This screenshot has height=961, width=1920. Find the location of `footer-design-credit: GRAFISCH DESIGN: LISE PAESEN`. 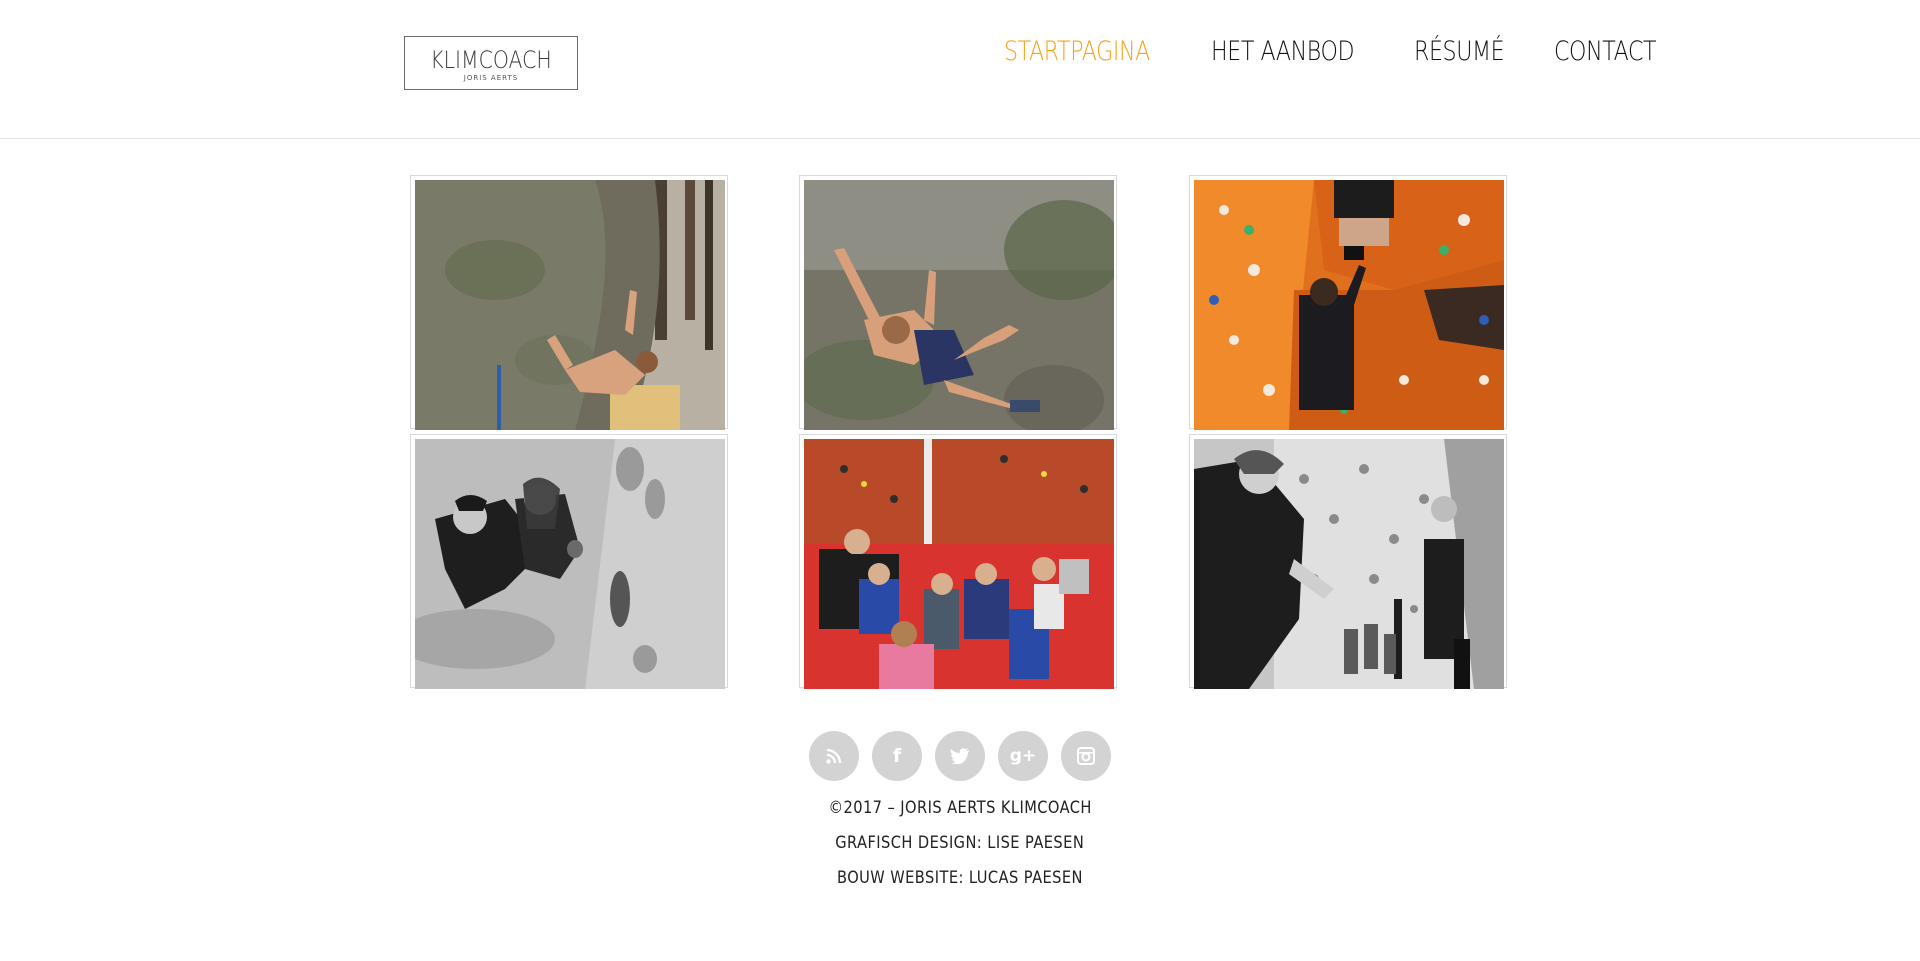

footer-design-credit: GRAFISCH DESIGN: LISE PAESEN is located at coordinates (960, 843).